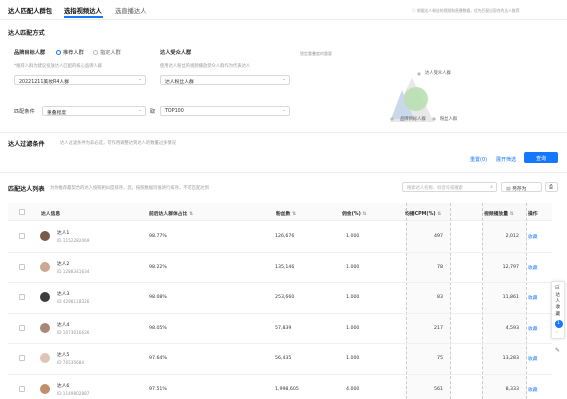 This screenshot has height=399, width=567. Describe the element at coordinates (57, 113) in the screenshot. I see `match-mode-select-value: 重叠程度` at that location.